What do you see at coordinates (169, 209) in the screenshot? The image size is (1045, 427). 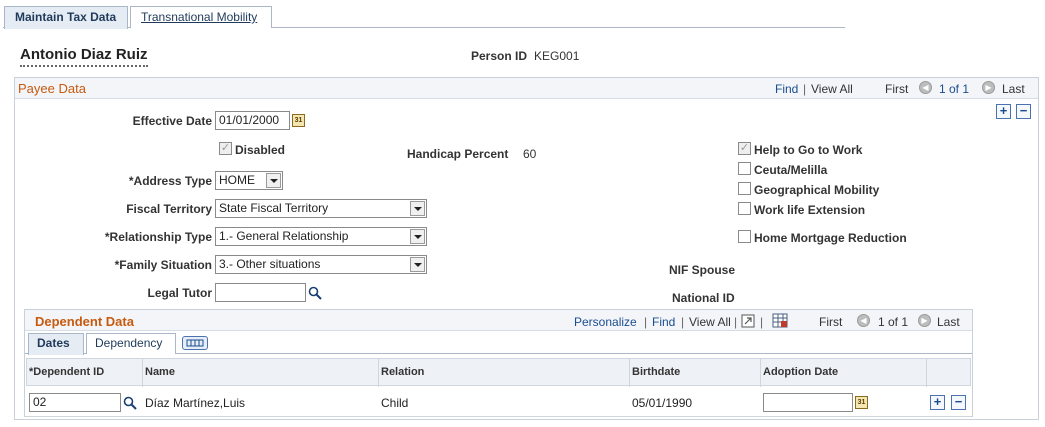 I see `fiscal-territory-label: Fiscal Territory` at bounding box center [169, 209].